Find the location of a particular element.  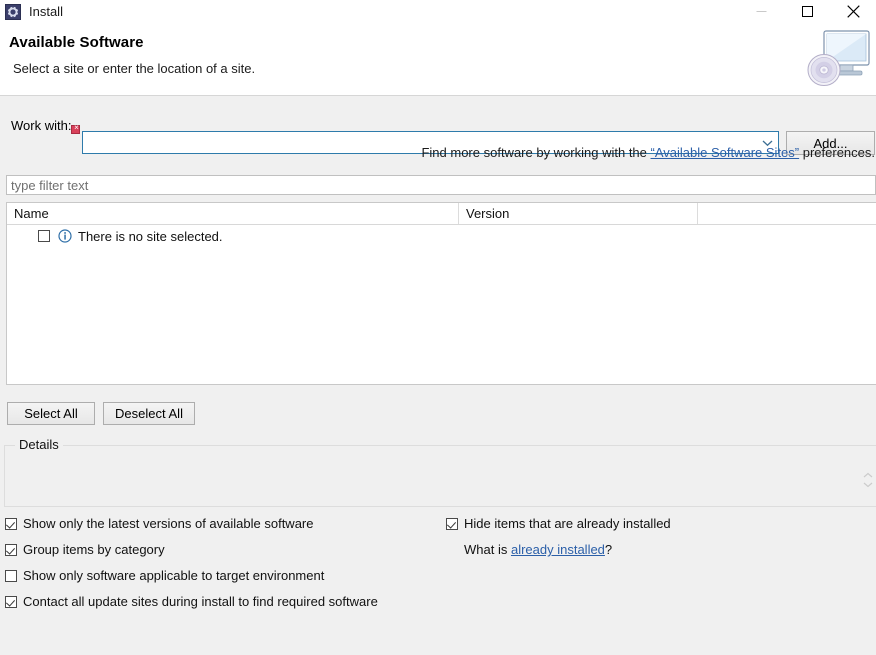

minimize-icon is located at coordinates (761, 11).